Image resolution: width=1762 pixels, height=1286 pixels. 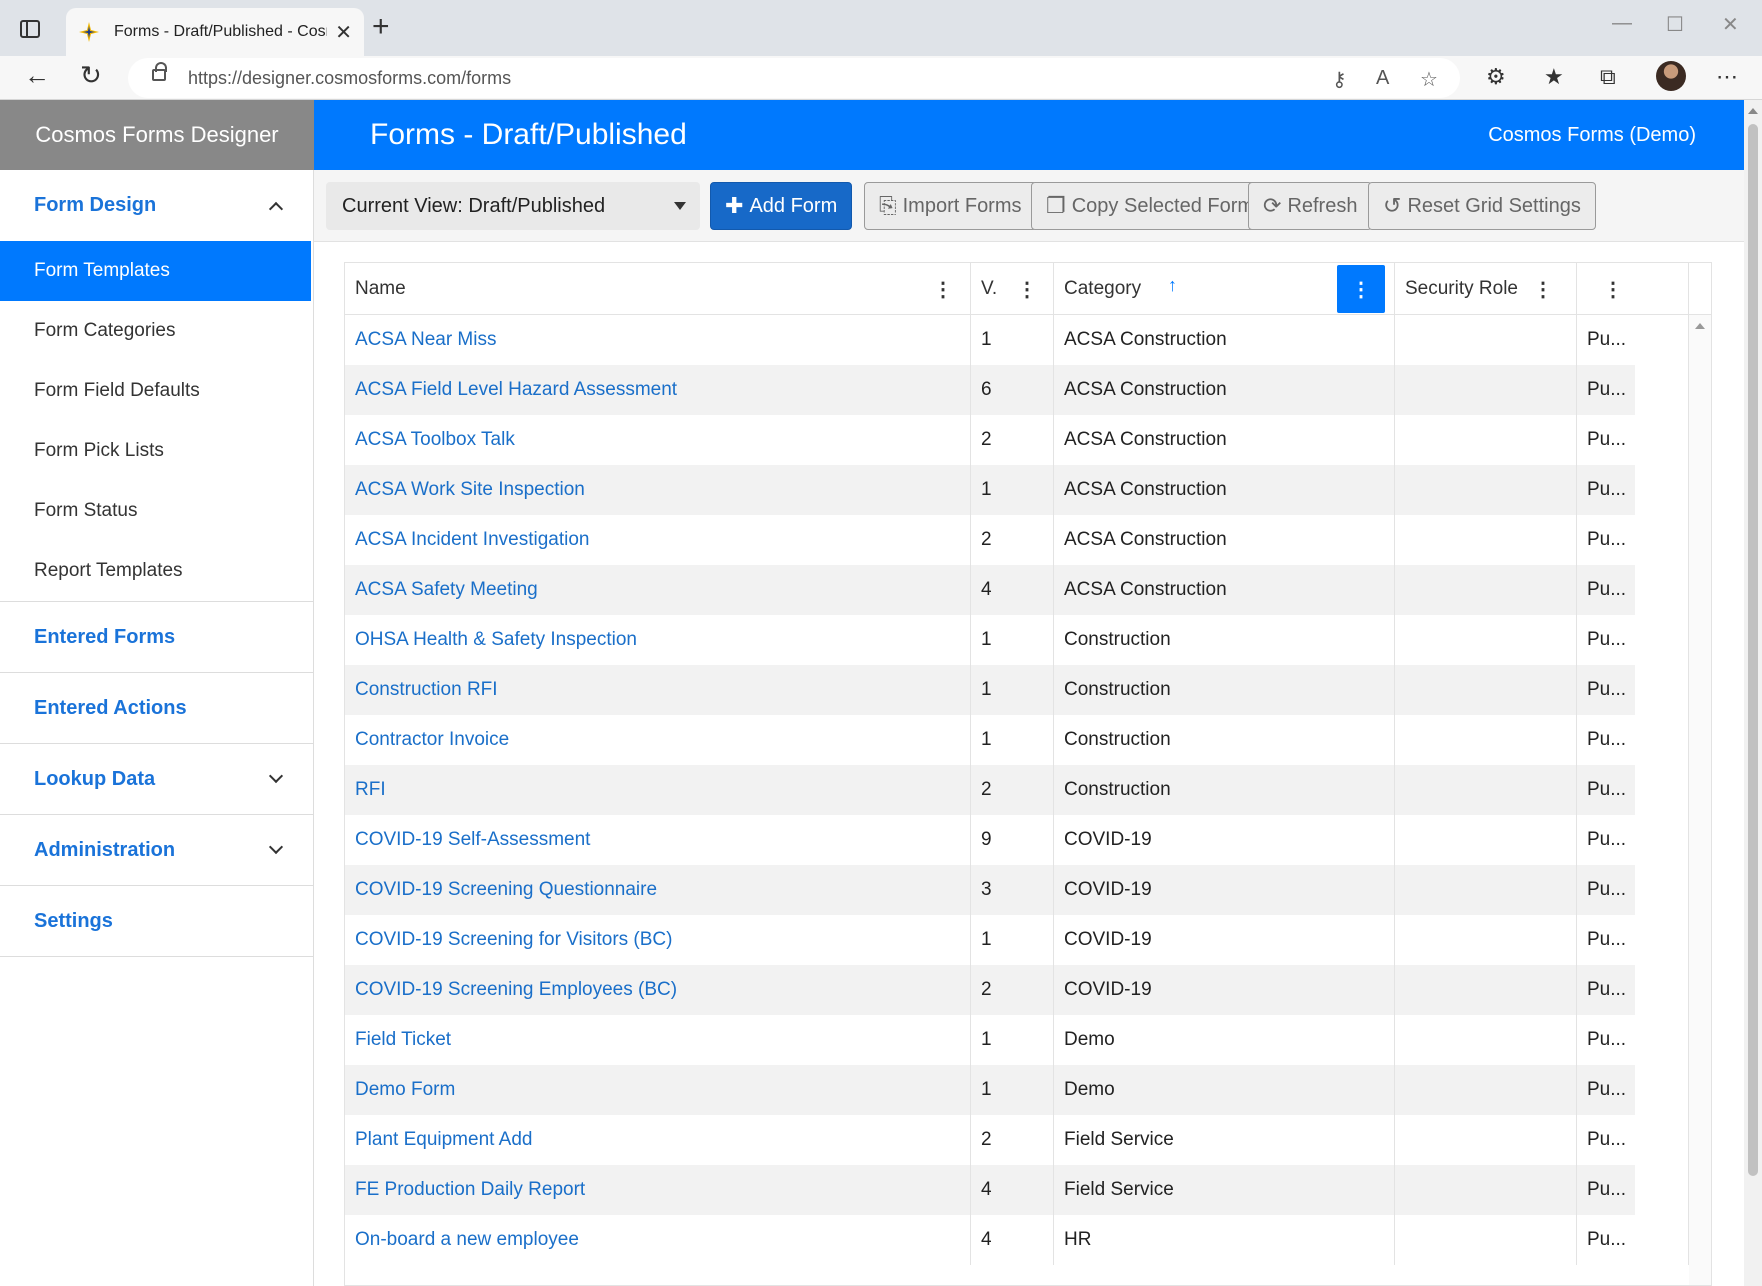 I want to click on sidebar-item-form-templates: Form Templates, so click(x=155, y=271).